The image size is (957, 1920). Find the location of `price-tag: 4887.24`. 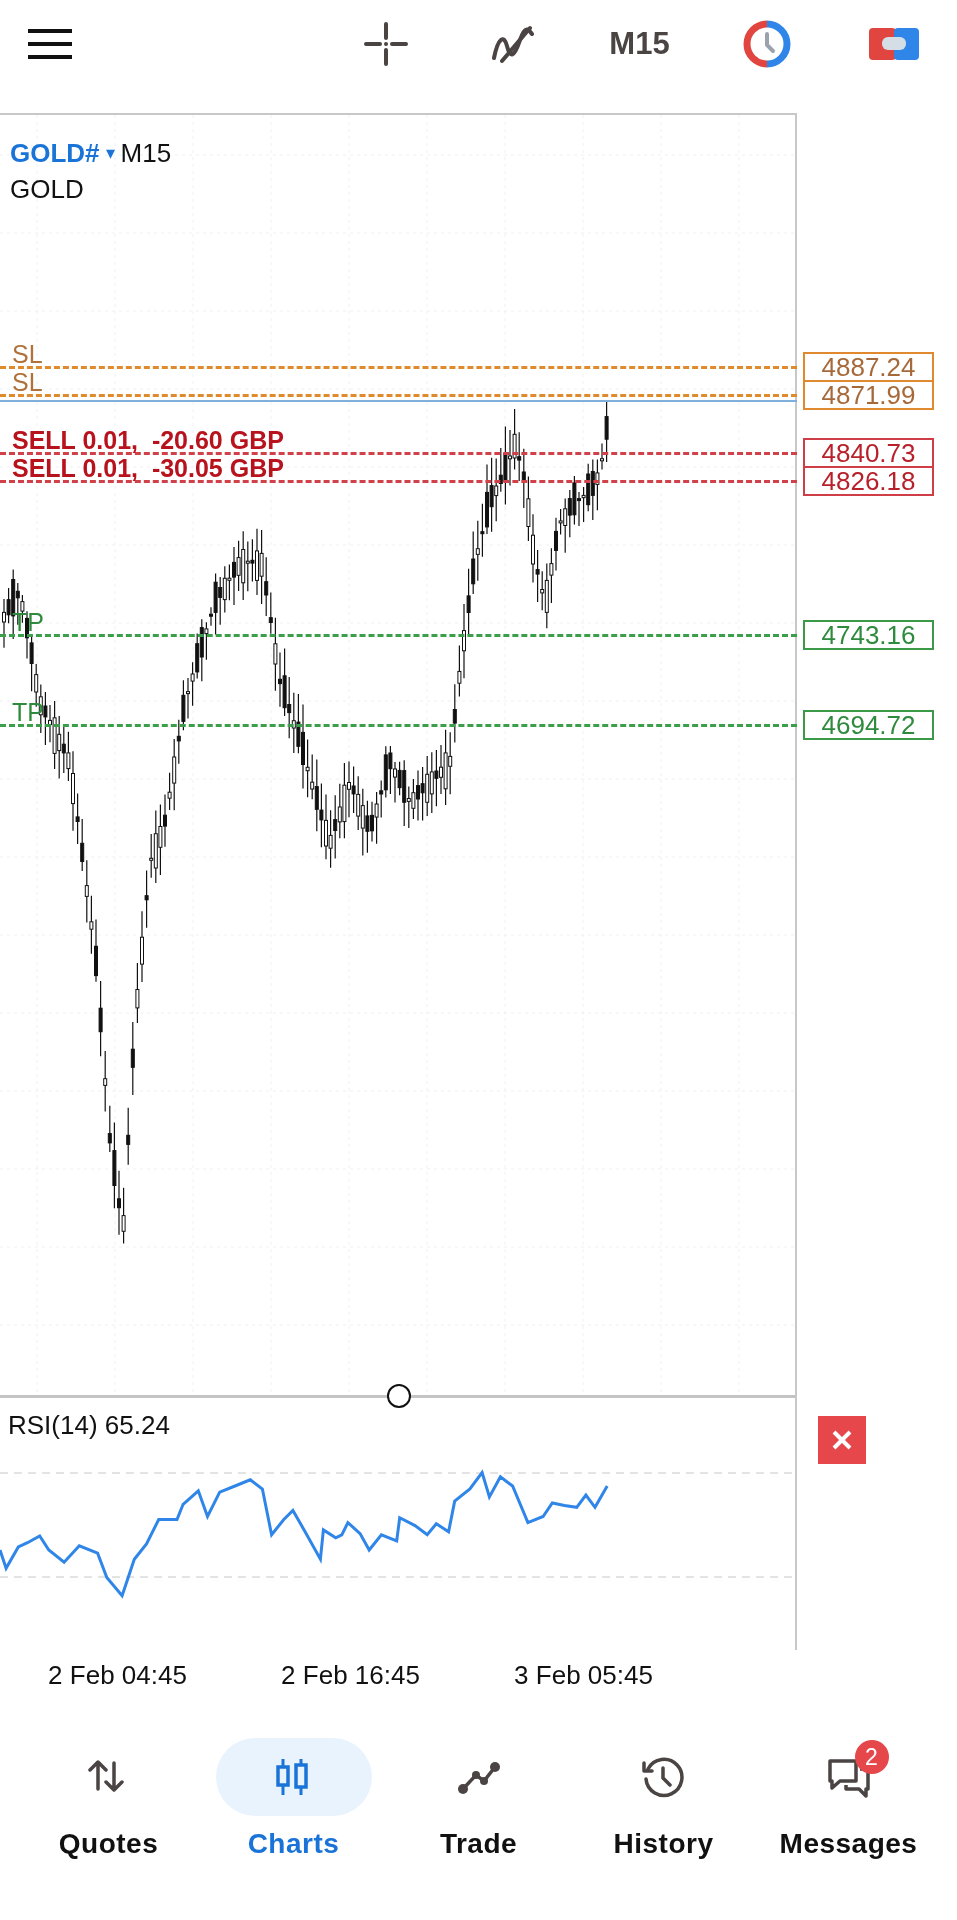

price-tag: 4887.24 is located at coordinates (868, 367).